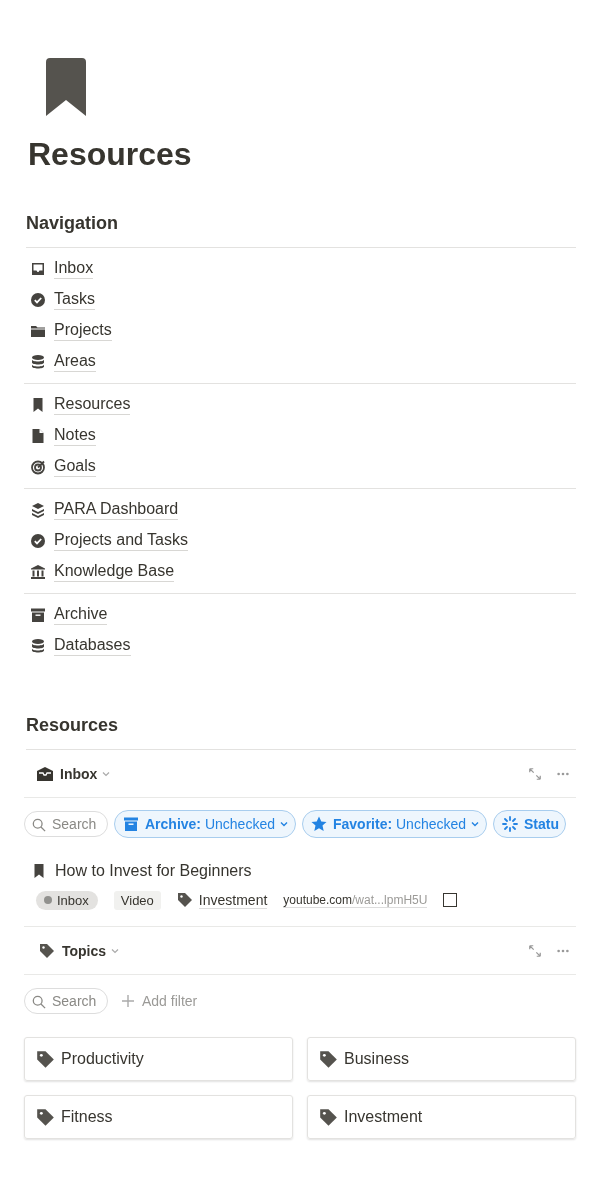 This screenshot has height=1200, width=600. Describe the element at coordinates (38, 466) in the screenshot. I see `target-icon` at that location.